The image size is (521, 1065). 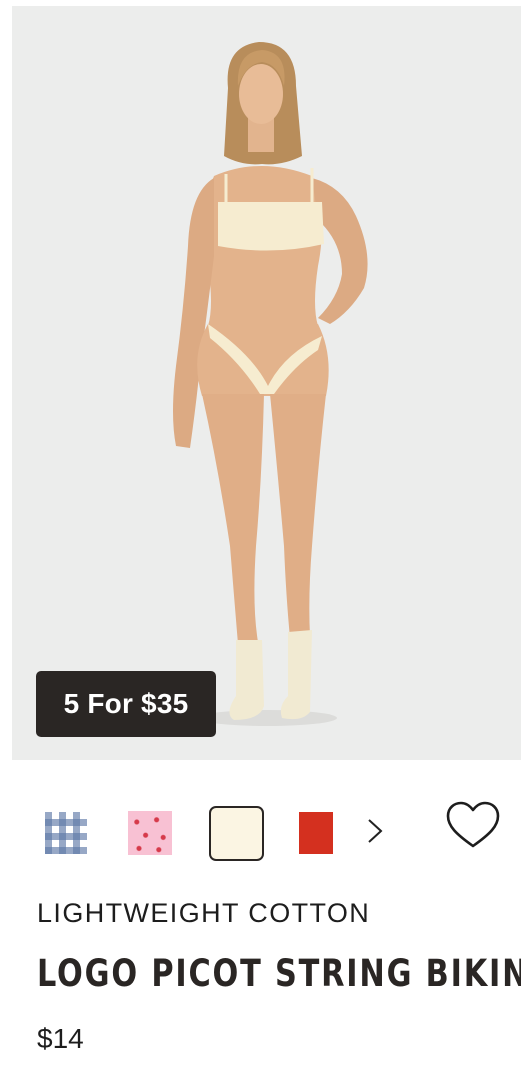 I want to click on swatch-pink-heart-print, so click(x=150, y=833).